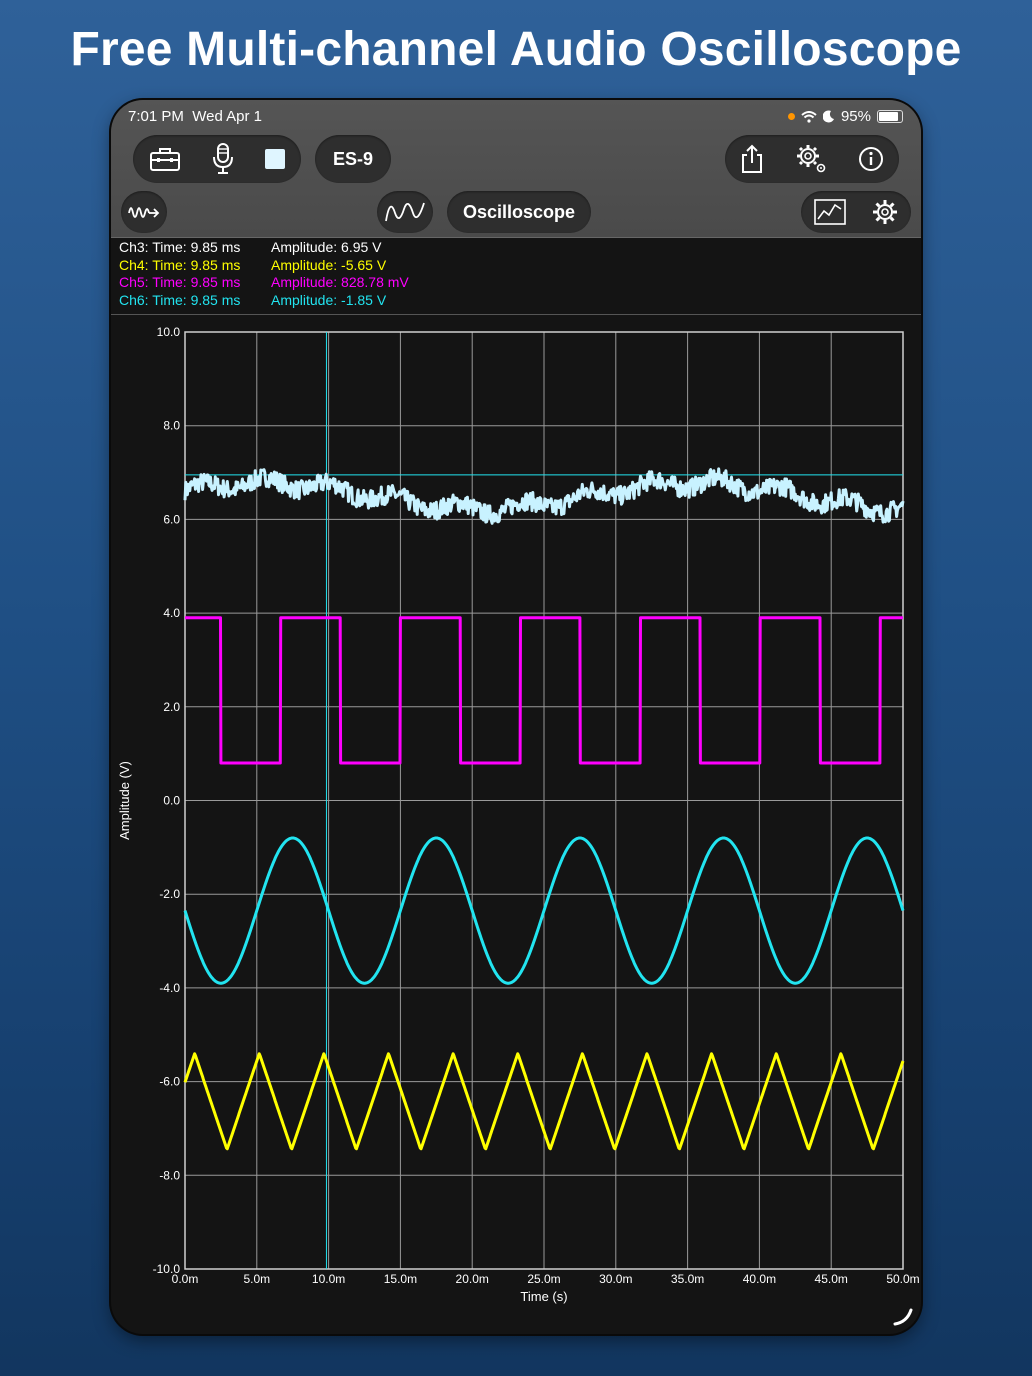 This screenshot has width=1032, height=1376. I want to click on y-axis-label: Amplitude (V), so click(124, 800).